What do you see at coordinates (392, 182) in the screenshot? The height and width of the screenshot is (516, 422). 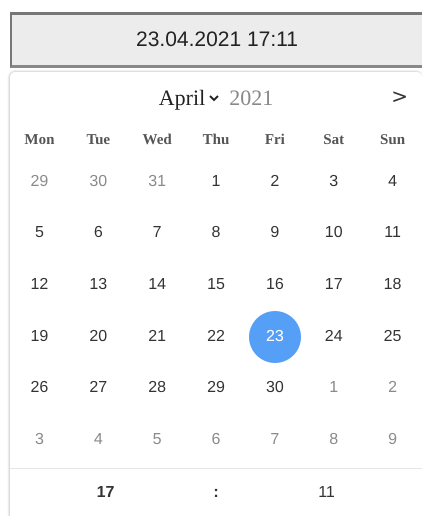 I see `calendar-day: 4` at bounding box center [392, 182].